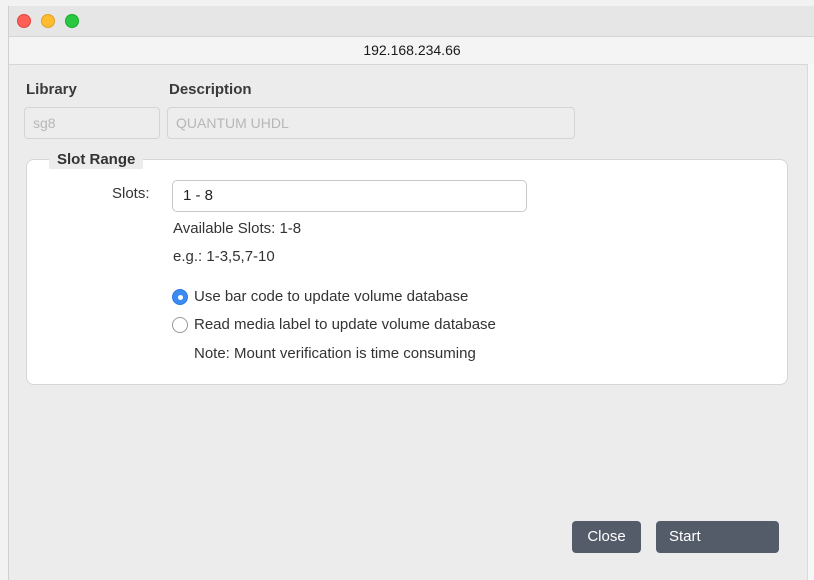  I want to click on description-field: QUANTUM UHDL, so click(371, 123).